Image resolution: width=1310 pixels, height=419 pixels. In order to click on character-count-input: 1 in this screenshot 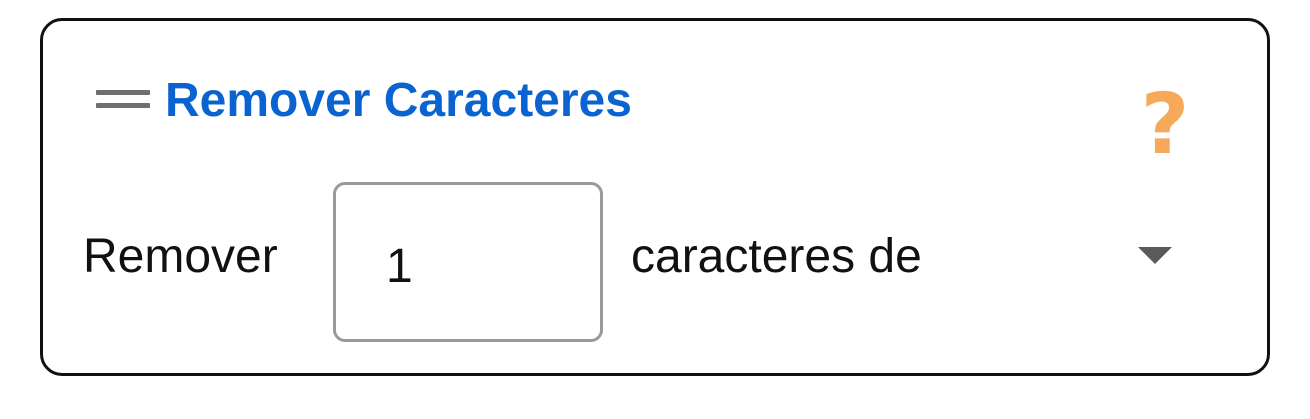, I will do `click(468, 262)`.